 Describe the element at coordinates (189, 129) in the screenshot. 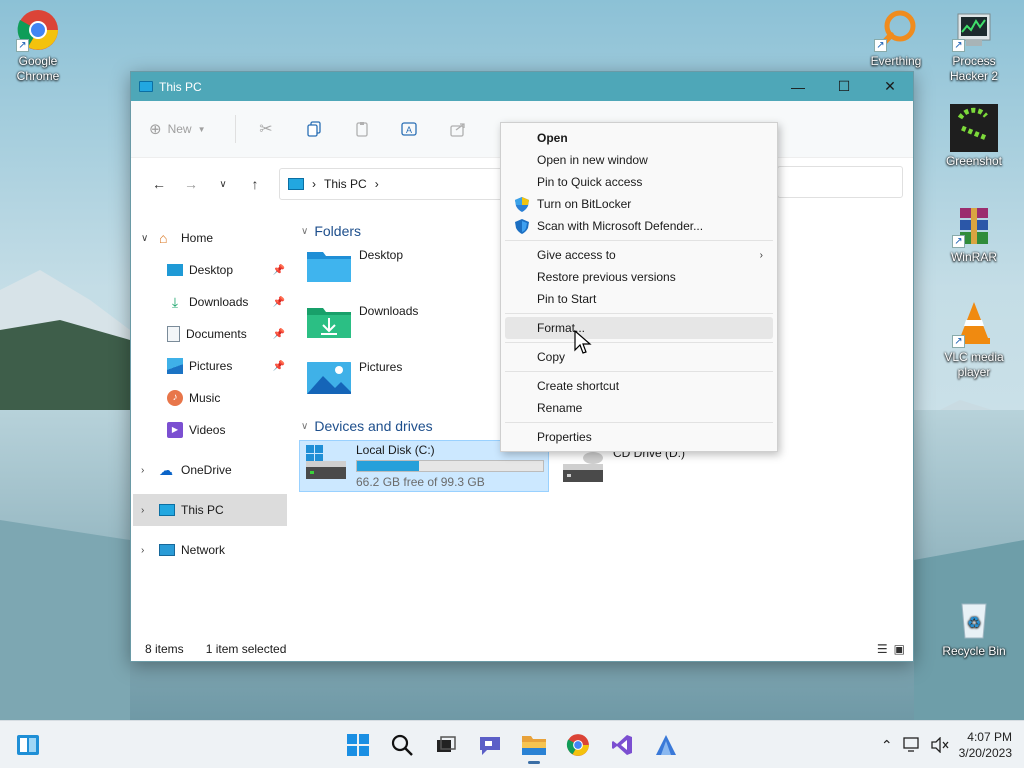

I see `new-button: ⊕ New ▼` at that location.